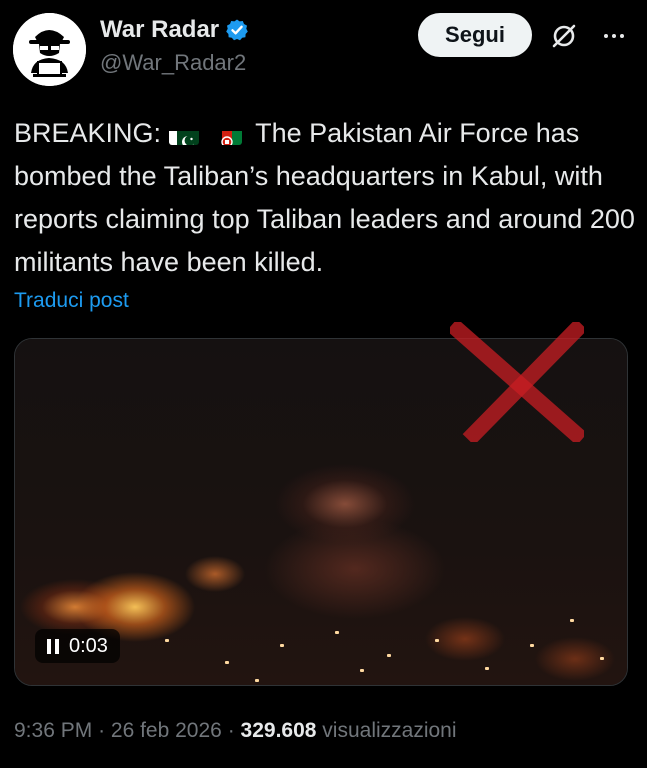 The image size is (647, 768). Describe the element at coordinates (237, 30) in the screenshot. I see `verified-badge-icon` at that location.